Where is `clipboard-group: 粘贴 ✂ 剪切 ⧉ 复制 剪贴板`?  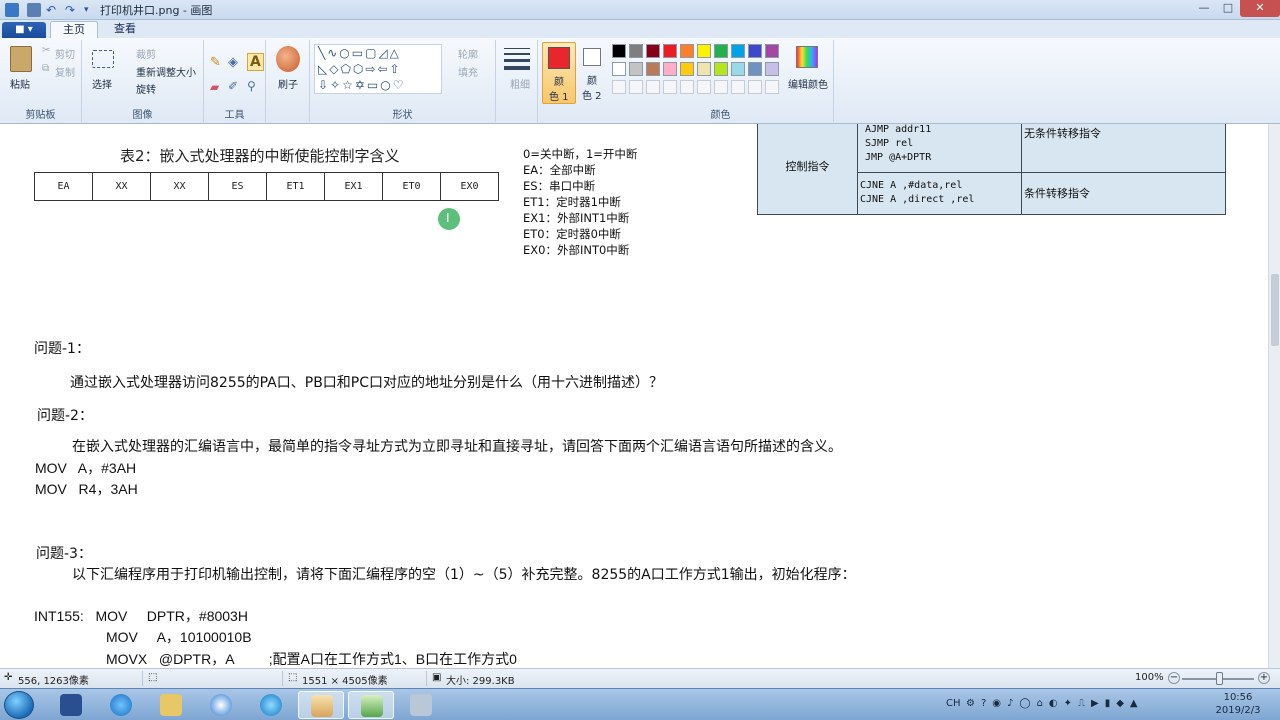 clipboard-group: 粘贴 ✂ 剪切 ⧉ 复制 剪贴板 is located at coordinates (41, 81).